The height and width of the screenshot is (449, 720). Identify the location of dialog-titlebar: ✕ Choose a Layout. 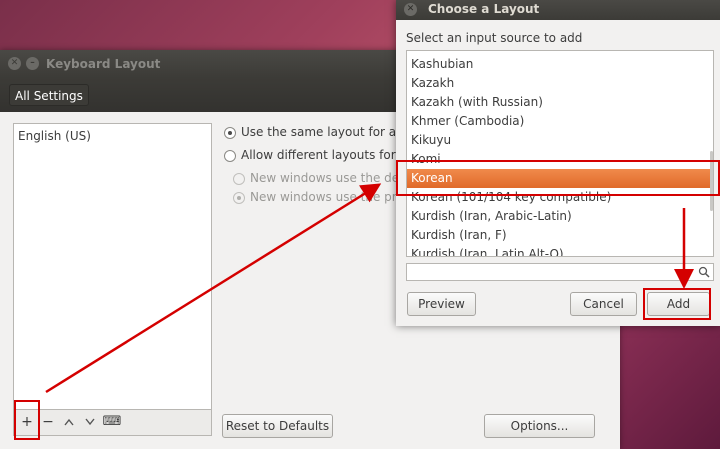
(558, 10).